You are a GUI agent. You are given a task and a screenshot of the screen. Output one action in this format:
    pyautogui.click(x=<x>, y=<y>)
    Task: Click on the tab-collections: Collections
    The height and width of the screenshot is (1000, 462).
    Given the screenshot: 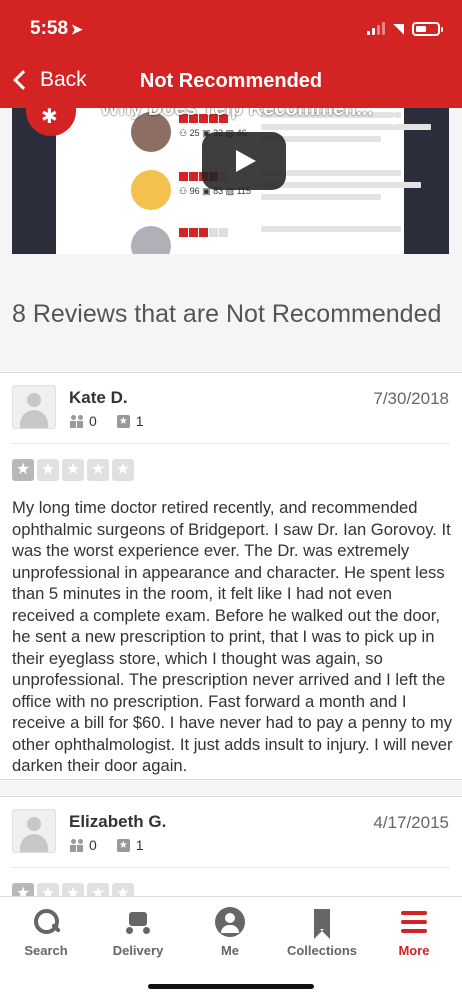 What is the action you would take?
    pyautogui.click(x=322, y=932)
    